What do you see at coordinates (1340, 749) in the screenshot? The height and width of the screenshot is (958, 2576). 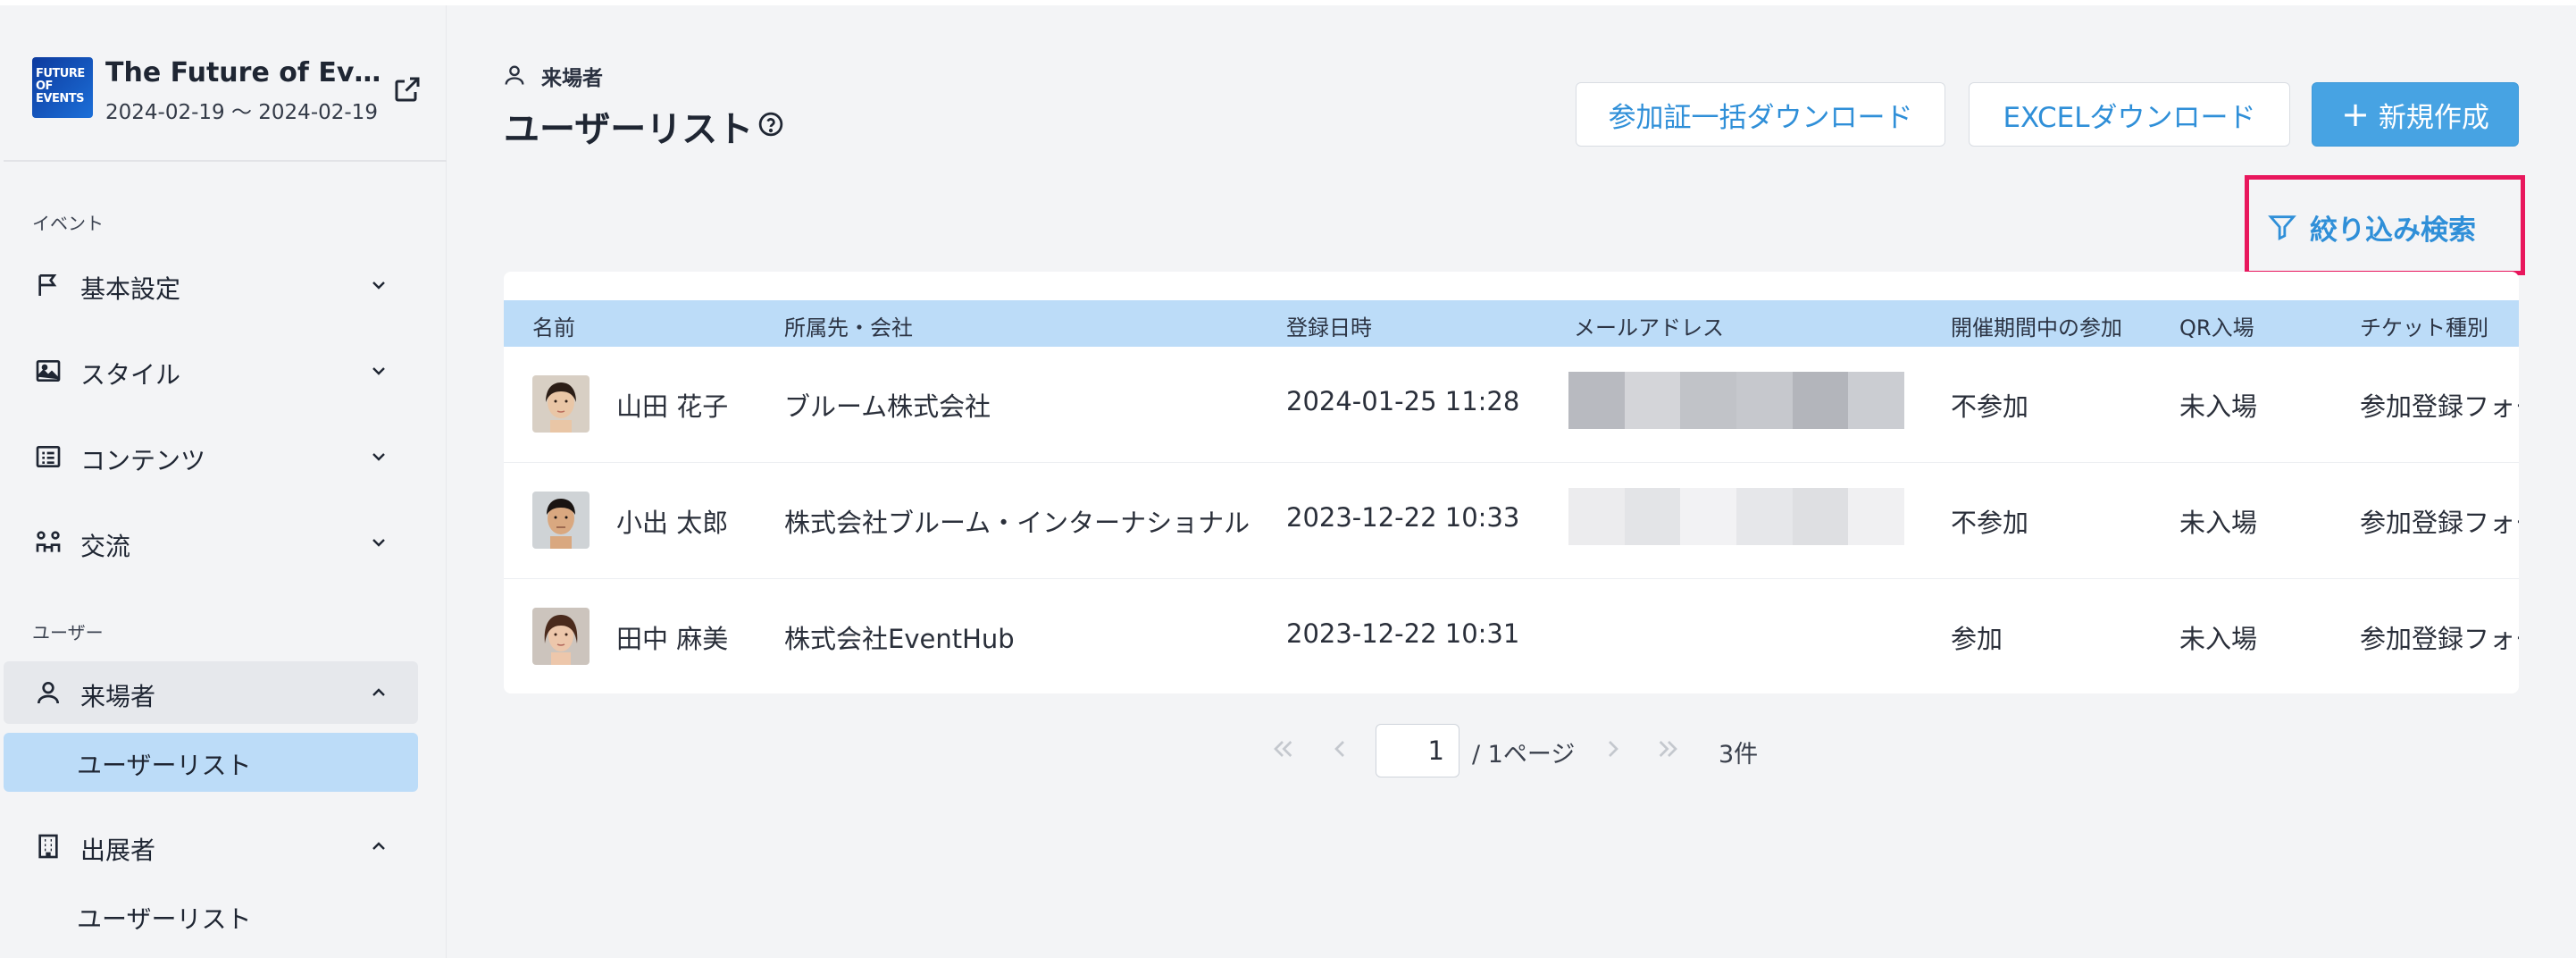 I see `prev-page-icon` at bounding box center [1340, 749].